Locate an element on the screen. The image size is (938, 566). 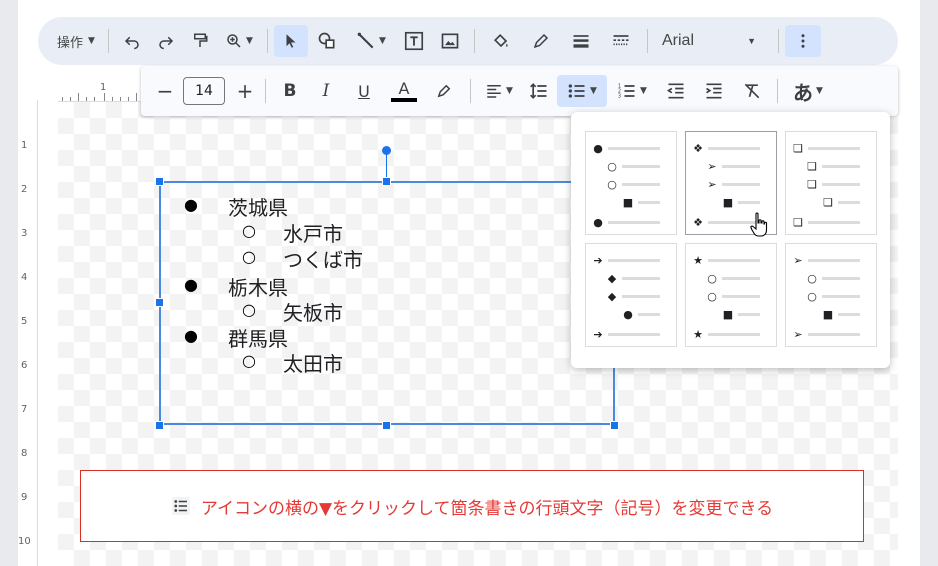
preset-level-row: ❏ is located at coordinates (833, 184).